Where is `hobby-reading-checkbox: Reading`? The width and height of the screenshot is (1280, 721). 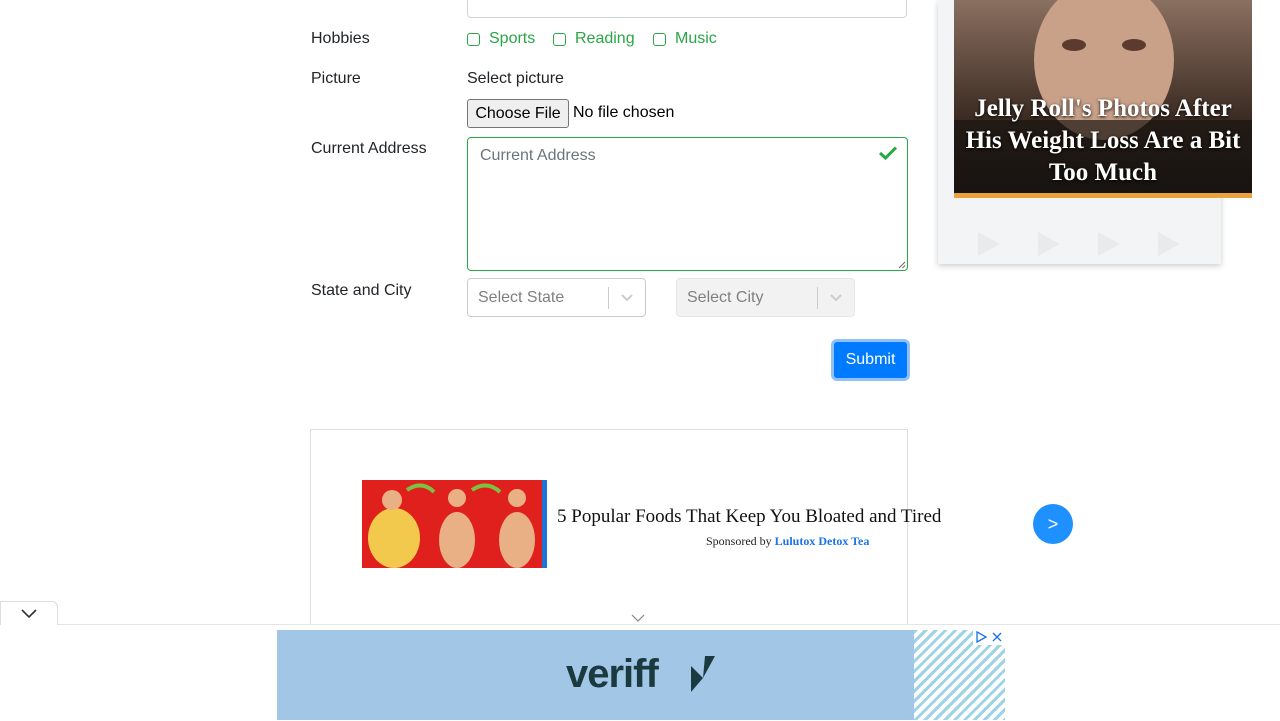
hobby-reading-checkbox: Reading is located at coordinates (594, 39).